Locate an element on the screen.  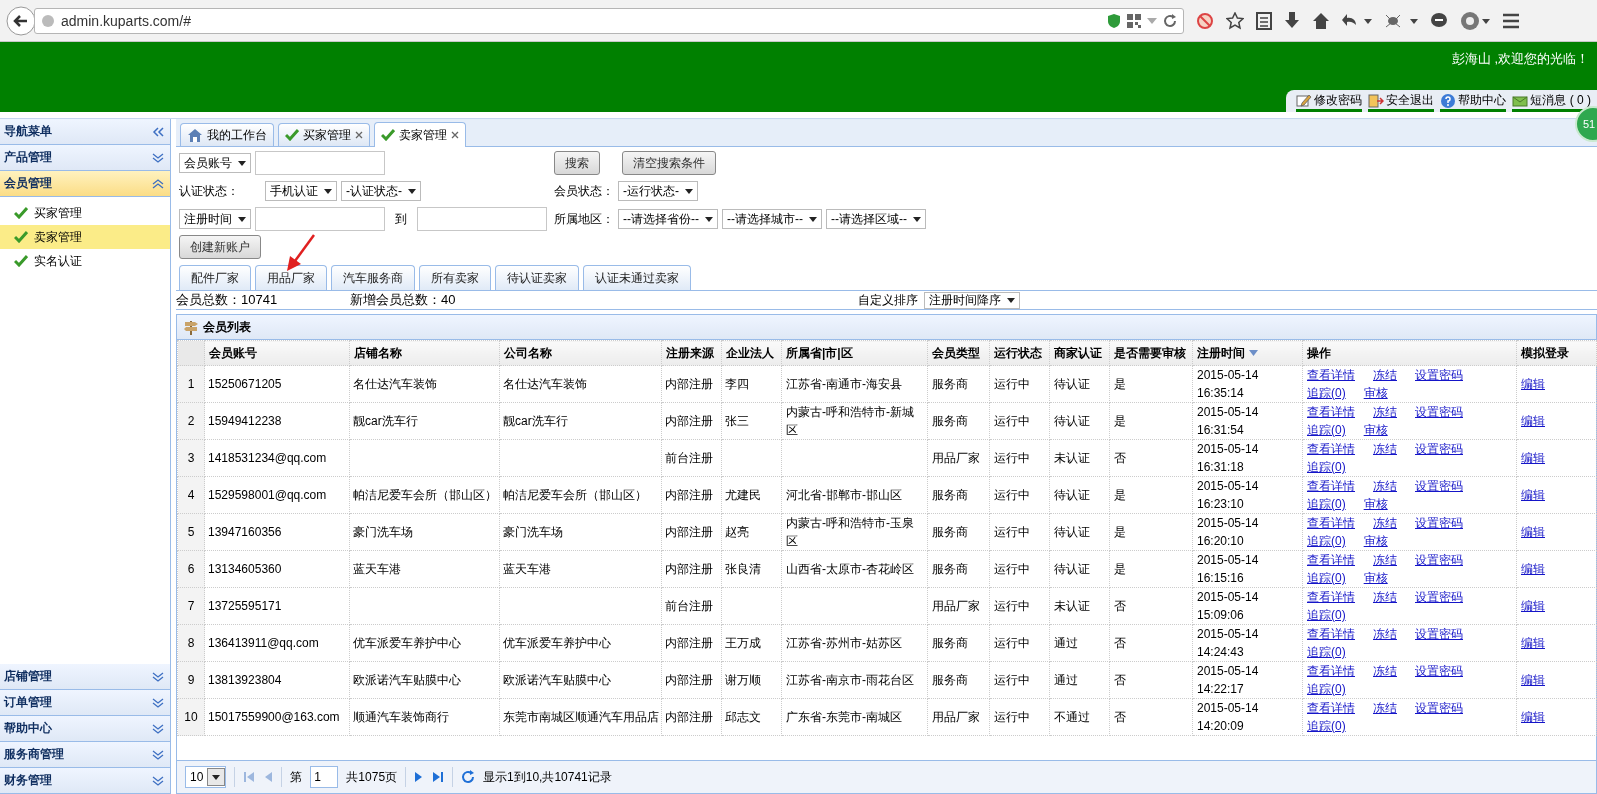
menu-item: 实名认证 is located at coordinates (85, 261).